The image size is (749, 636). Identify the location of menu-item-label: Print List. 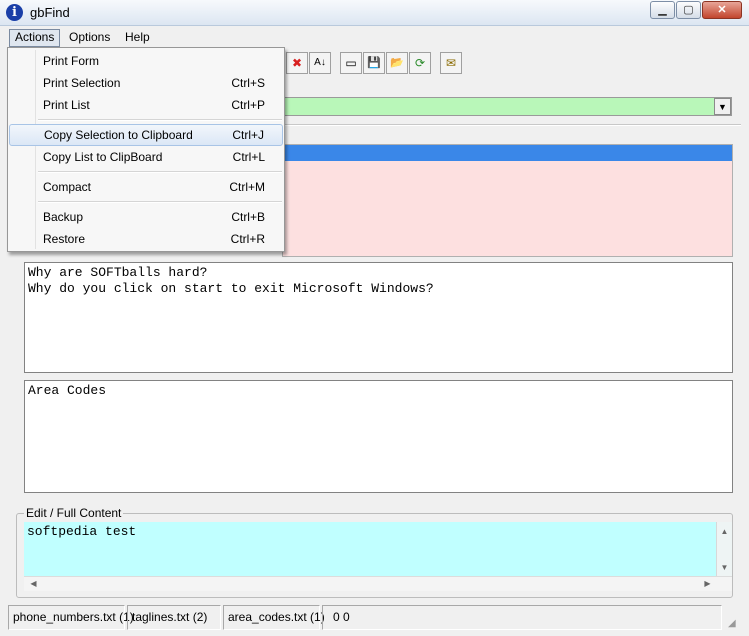
(66, 105).